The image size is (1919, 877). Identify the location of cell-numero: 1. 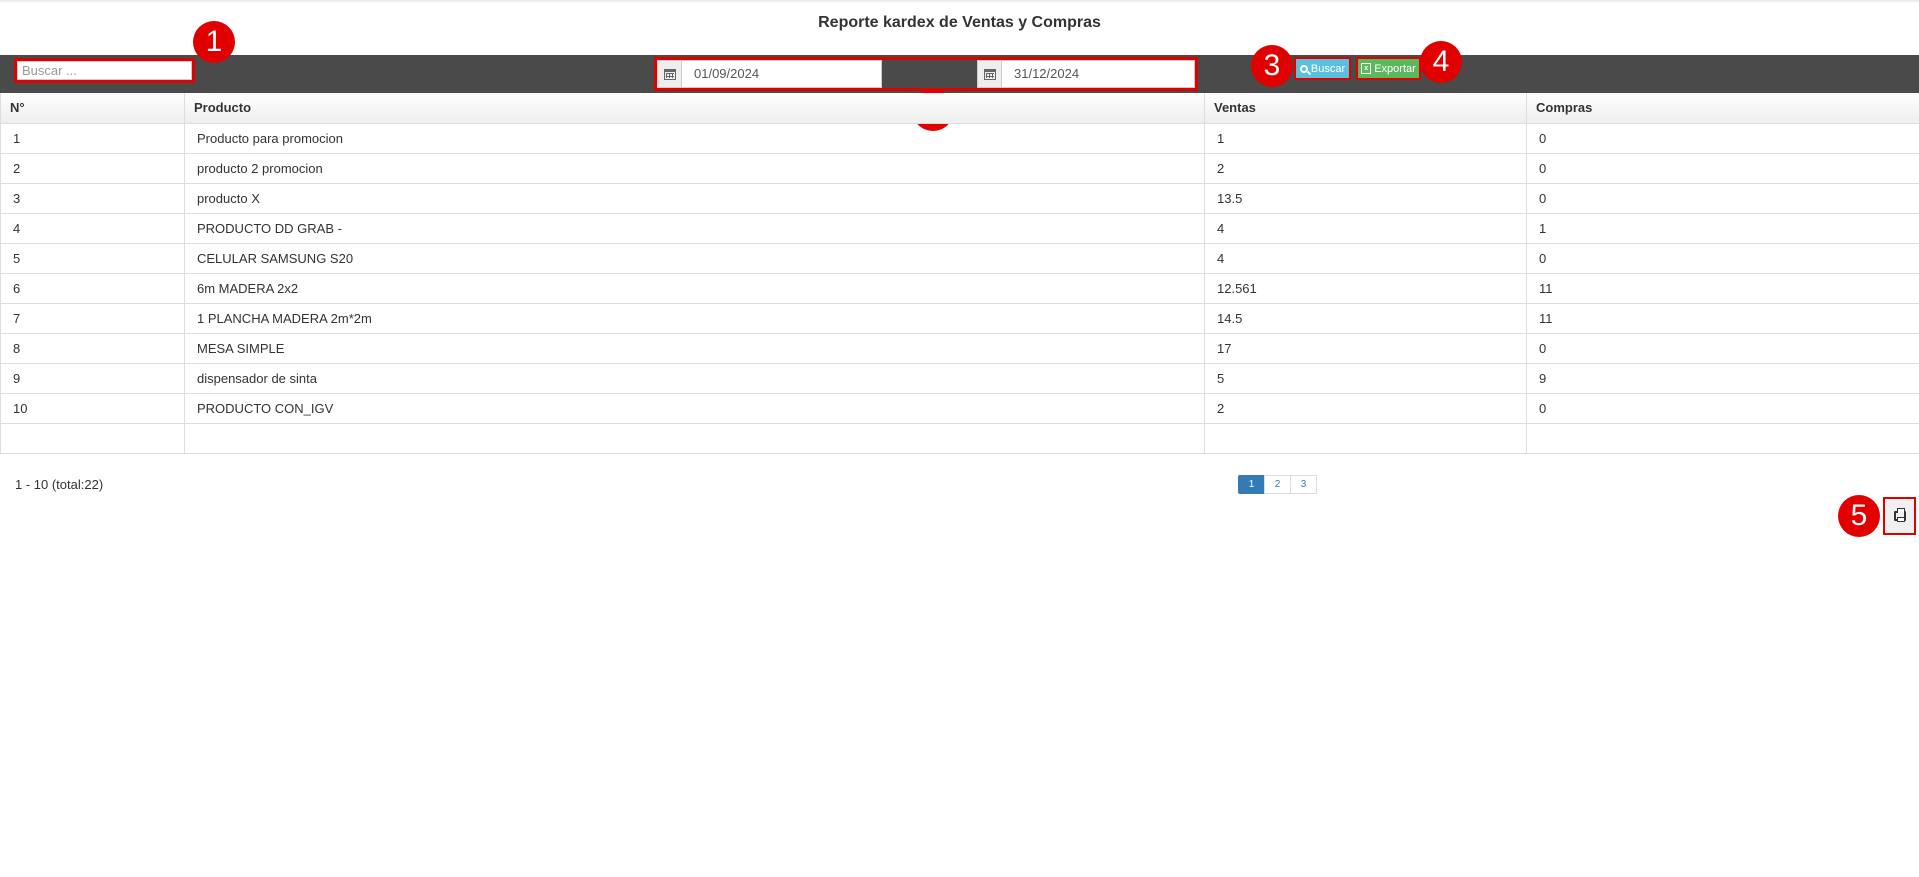
(92, 138).